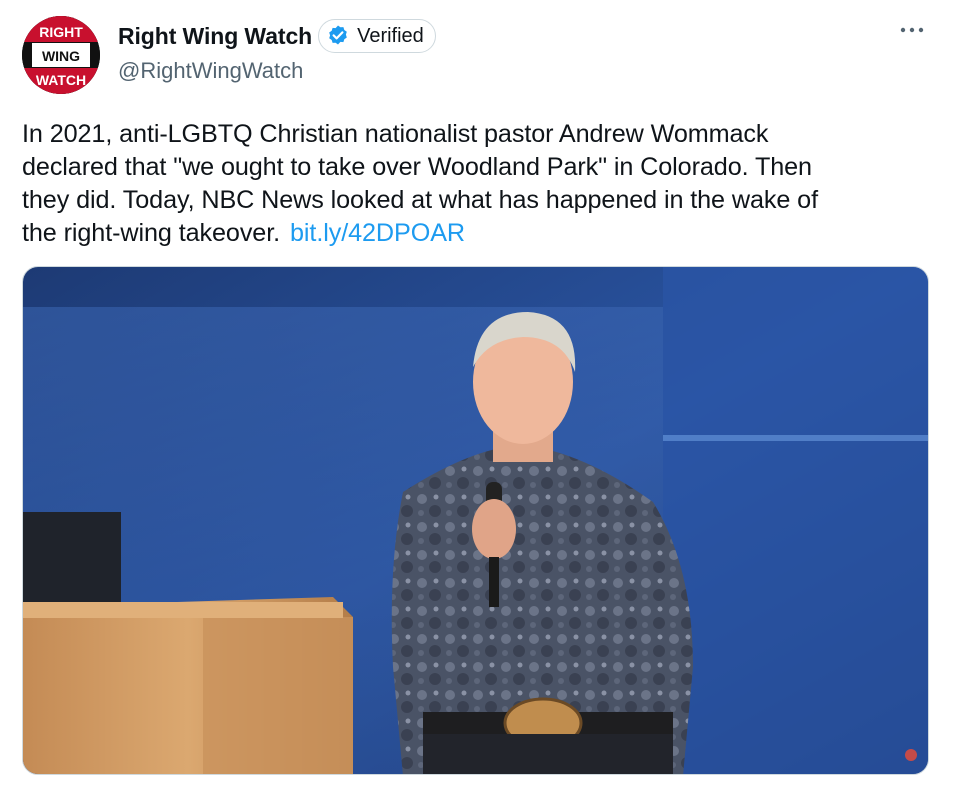  I want to click on avatar-line-2: WING, so click(61, 56).